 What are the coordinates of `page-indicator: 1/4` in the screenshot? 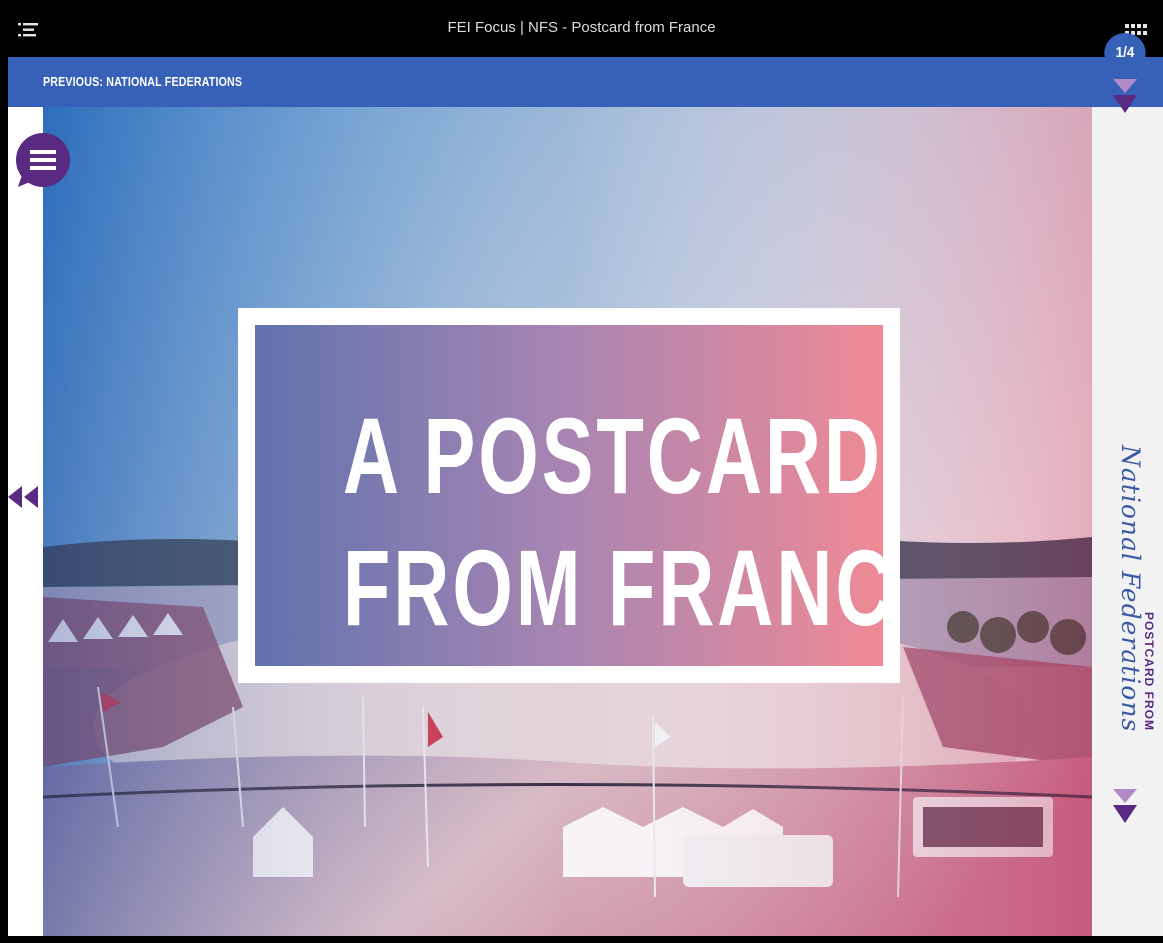 It's located at (1125, 53).